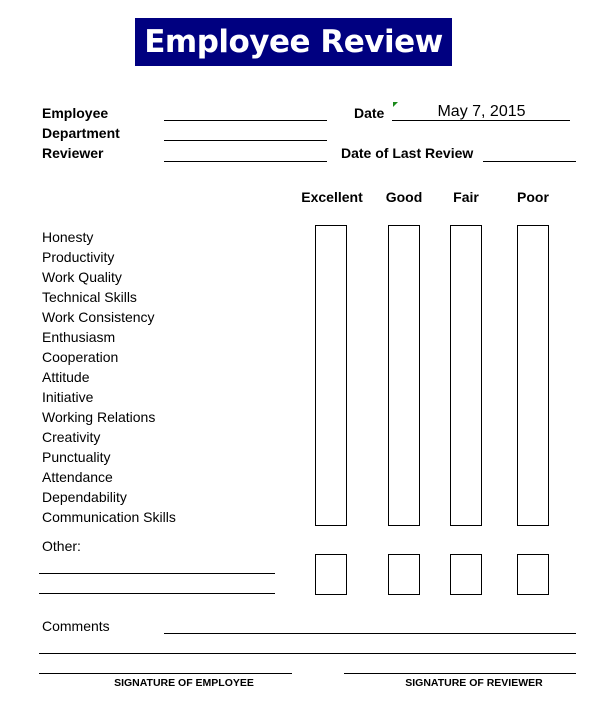 This screenshot has height=711, width=600. What do you see at coordinates (71, 437) in the screenshot?
I see `criterion-label: Creativity` at bounding box center [71, 437].